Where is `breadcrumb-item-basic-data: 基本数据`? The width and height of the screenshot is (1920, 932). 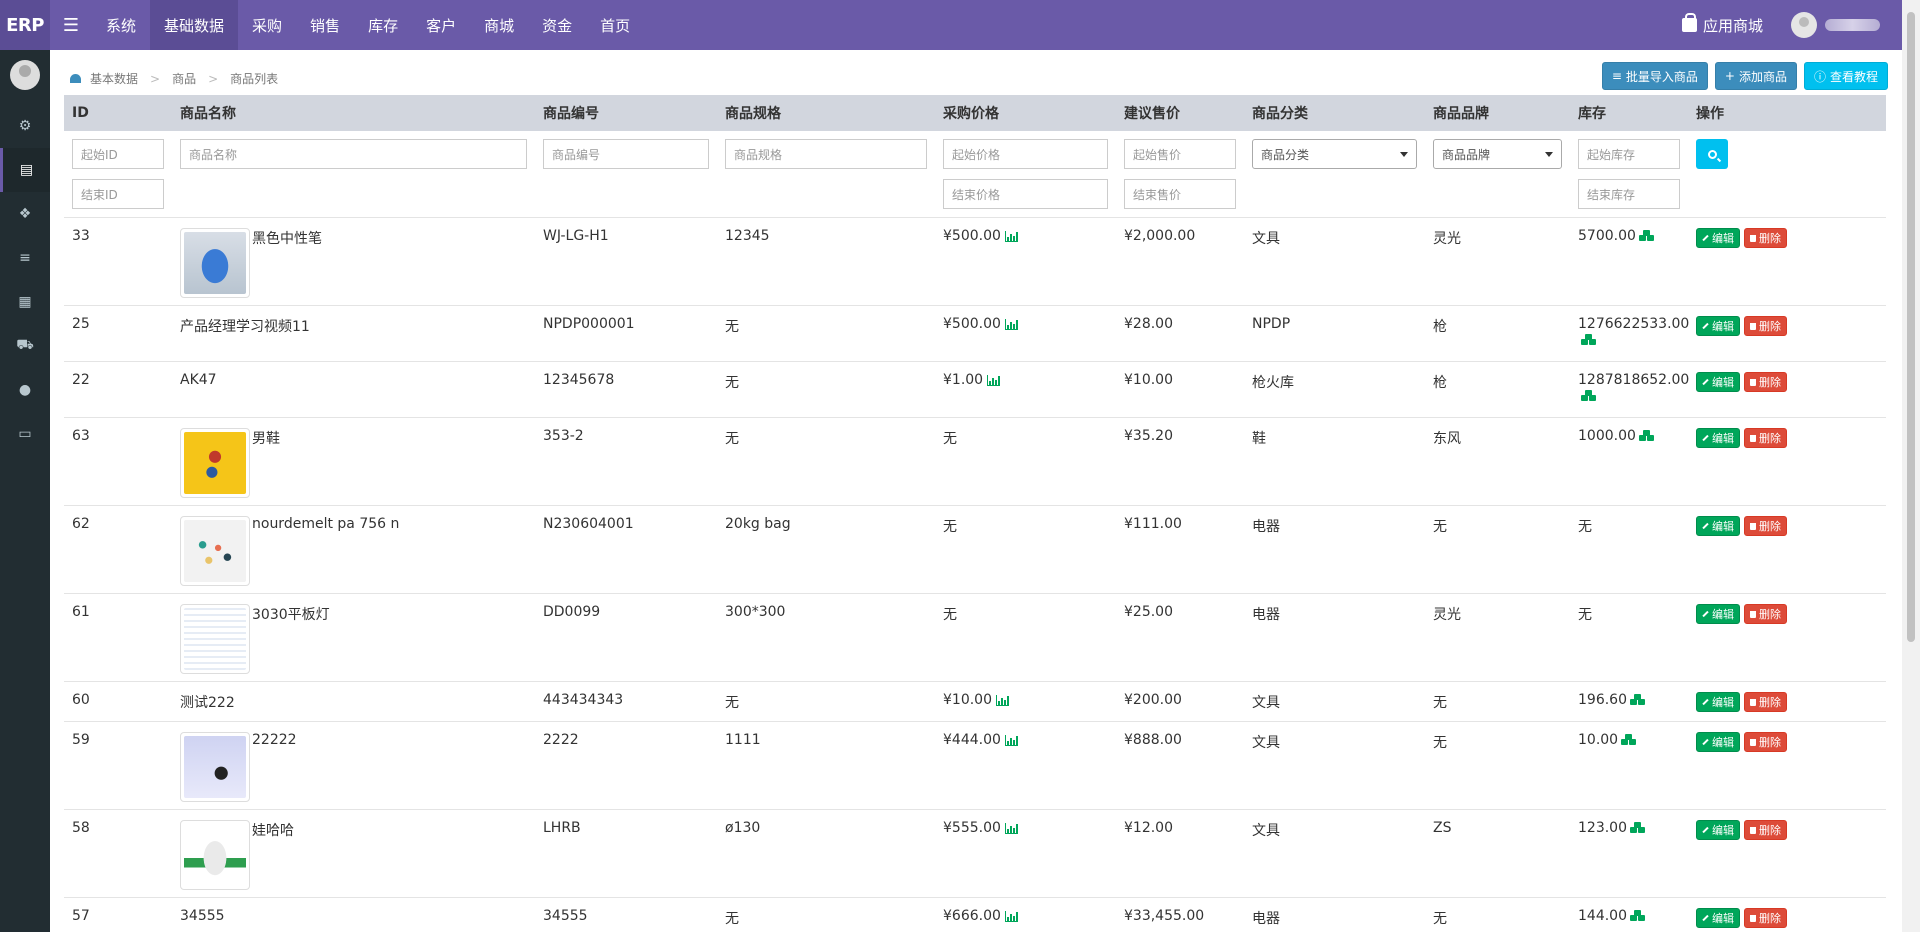 breadcrumb-item-basic-data: 基本数据 is located at coordinates (114, 78).